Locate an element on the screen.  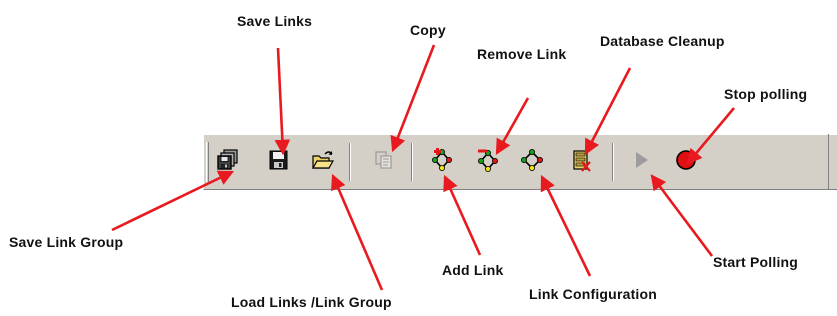
database-cleanup-button is located at coordinates (581, 160).